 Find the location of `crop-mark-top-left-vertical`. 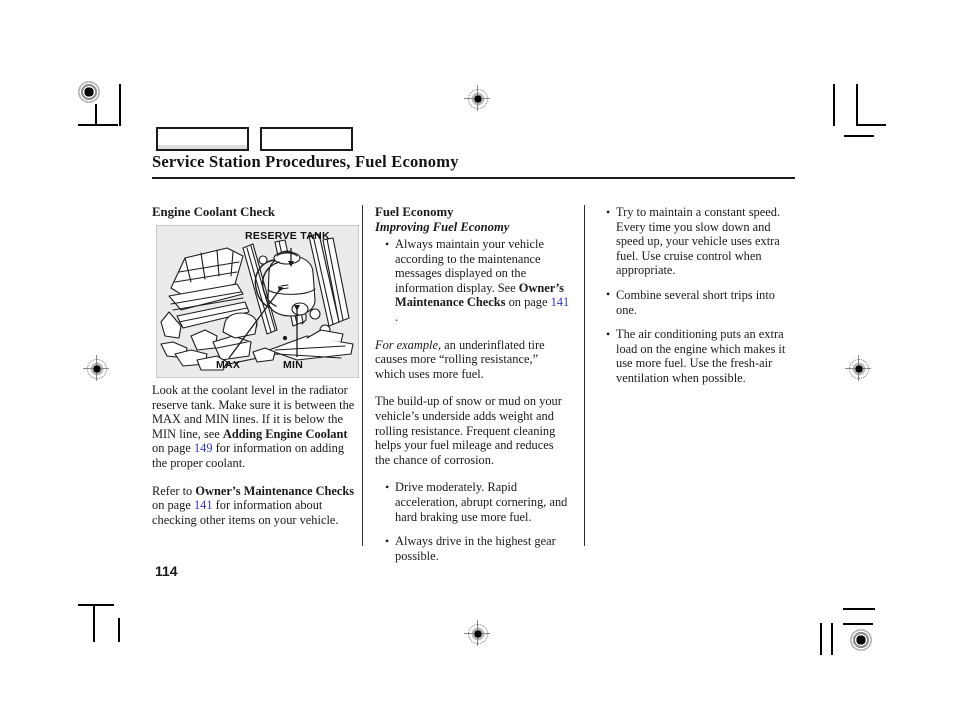

crop-mark-top-left-vertical is located at coordinates (120, 105).